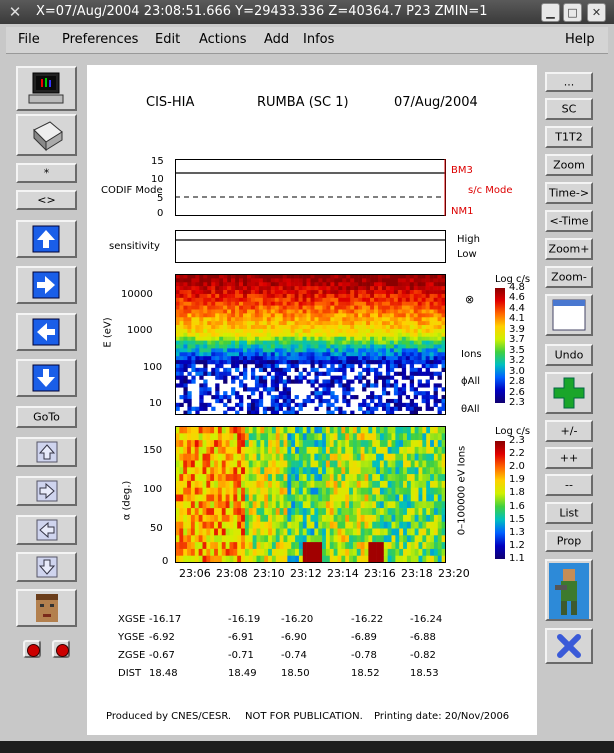 This screenshot has width=614, height=753. What do you see at coordinates (569, 109) in the screenshot?
I see `sc-button: SC` at bounding box center [569, 109].